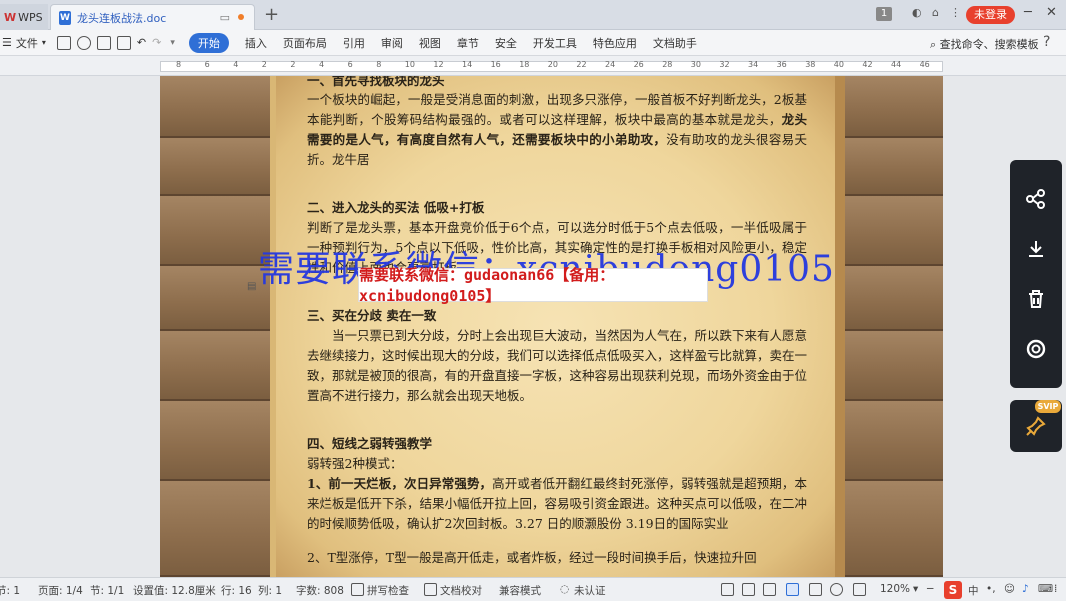 The height and width of the screenshot is (601, 1066). Describe the element at coordinates (724, 64) in the screenshot. I see `ruler-number: 32` at that location.